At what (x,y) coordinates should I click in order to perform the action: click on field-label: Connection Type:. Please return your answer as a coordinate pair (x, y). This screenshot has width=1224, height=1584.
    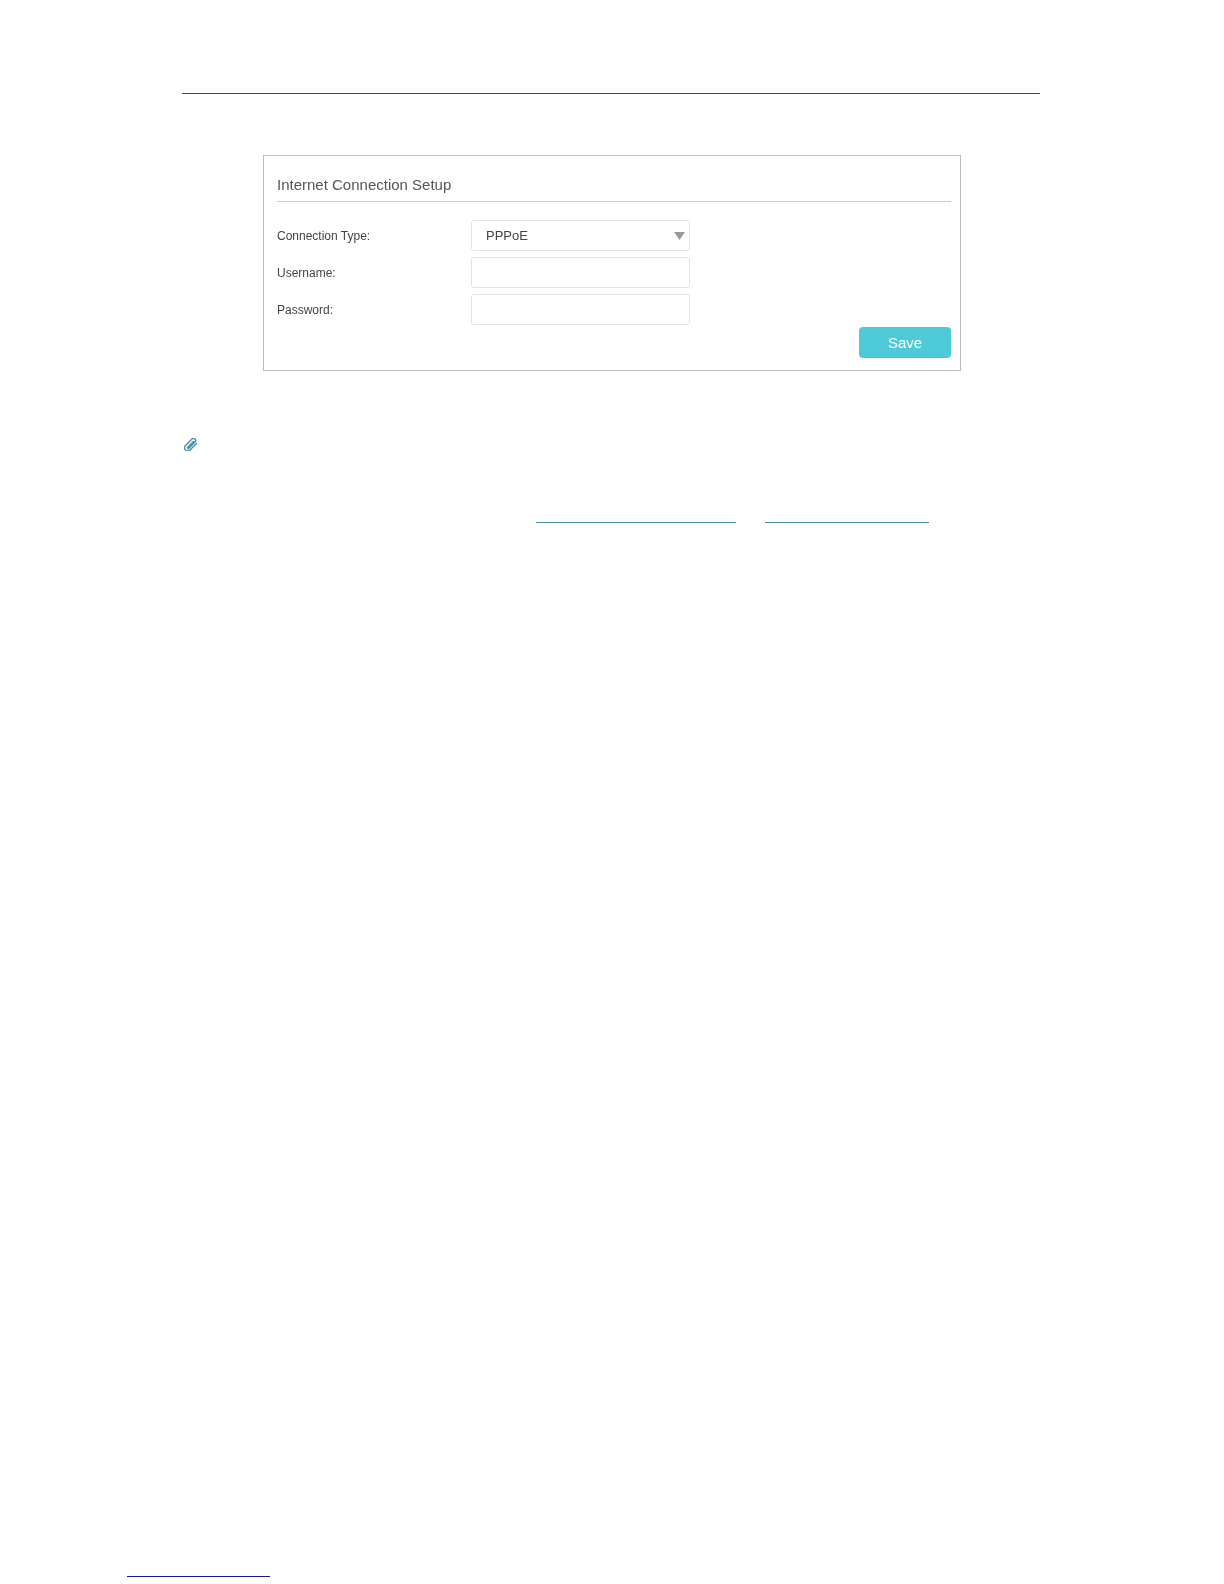
    Looking at the image, I should click on (324, 235).